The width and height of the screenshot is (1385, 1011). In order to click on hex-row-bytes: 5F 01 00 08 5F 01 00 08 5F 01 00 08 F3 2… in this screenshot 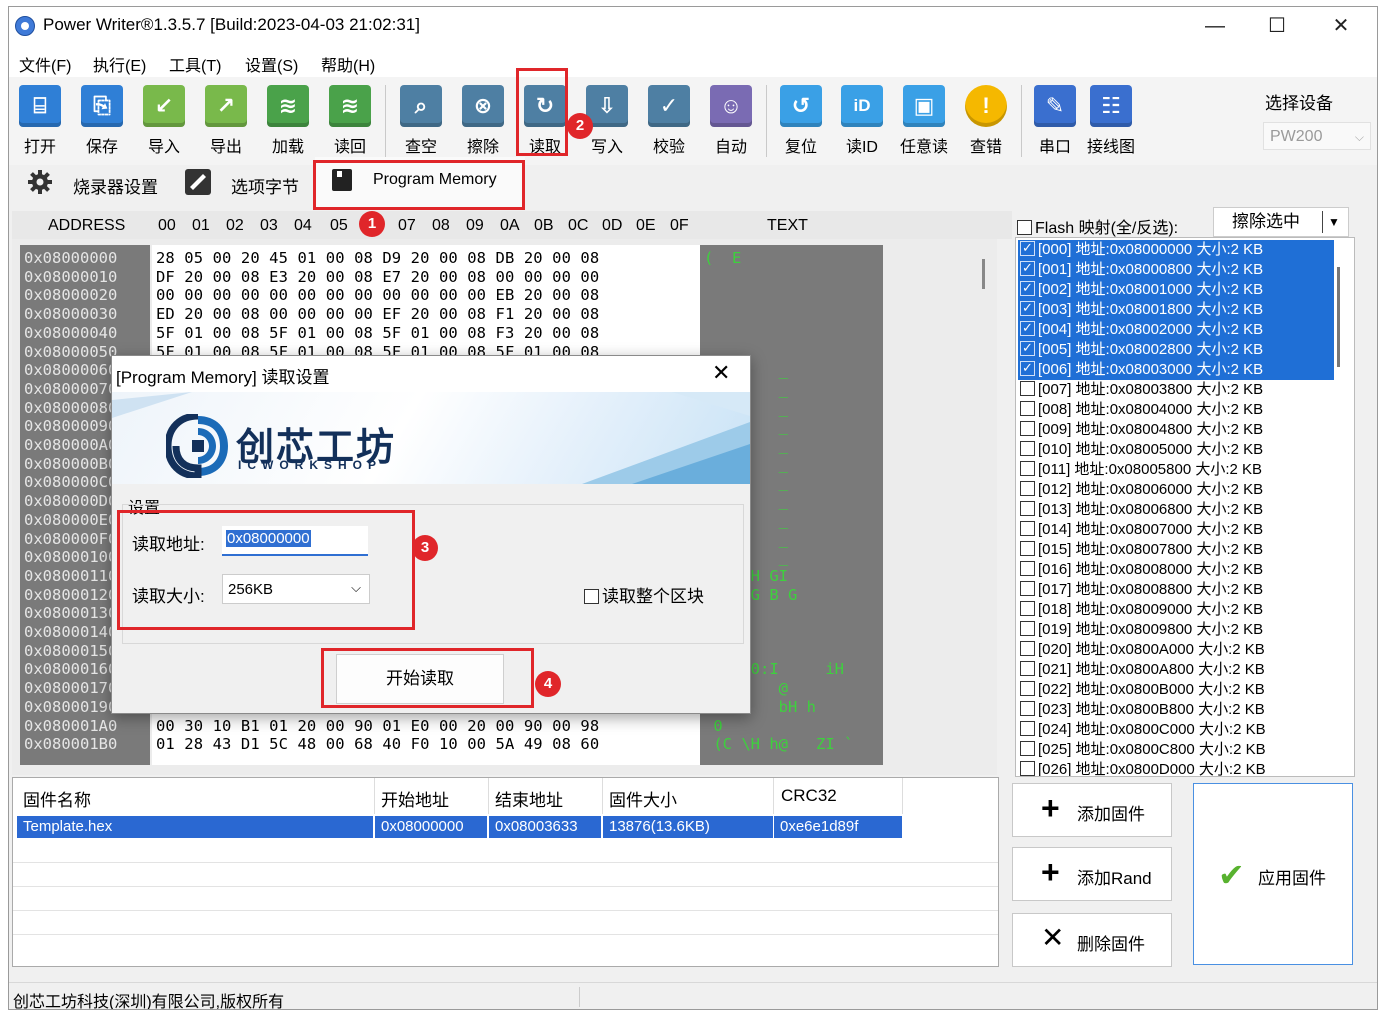, I will do `click(377, 333)`.